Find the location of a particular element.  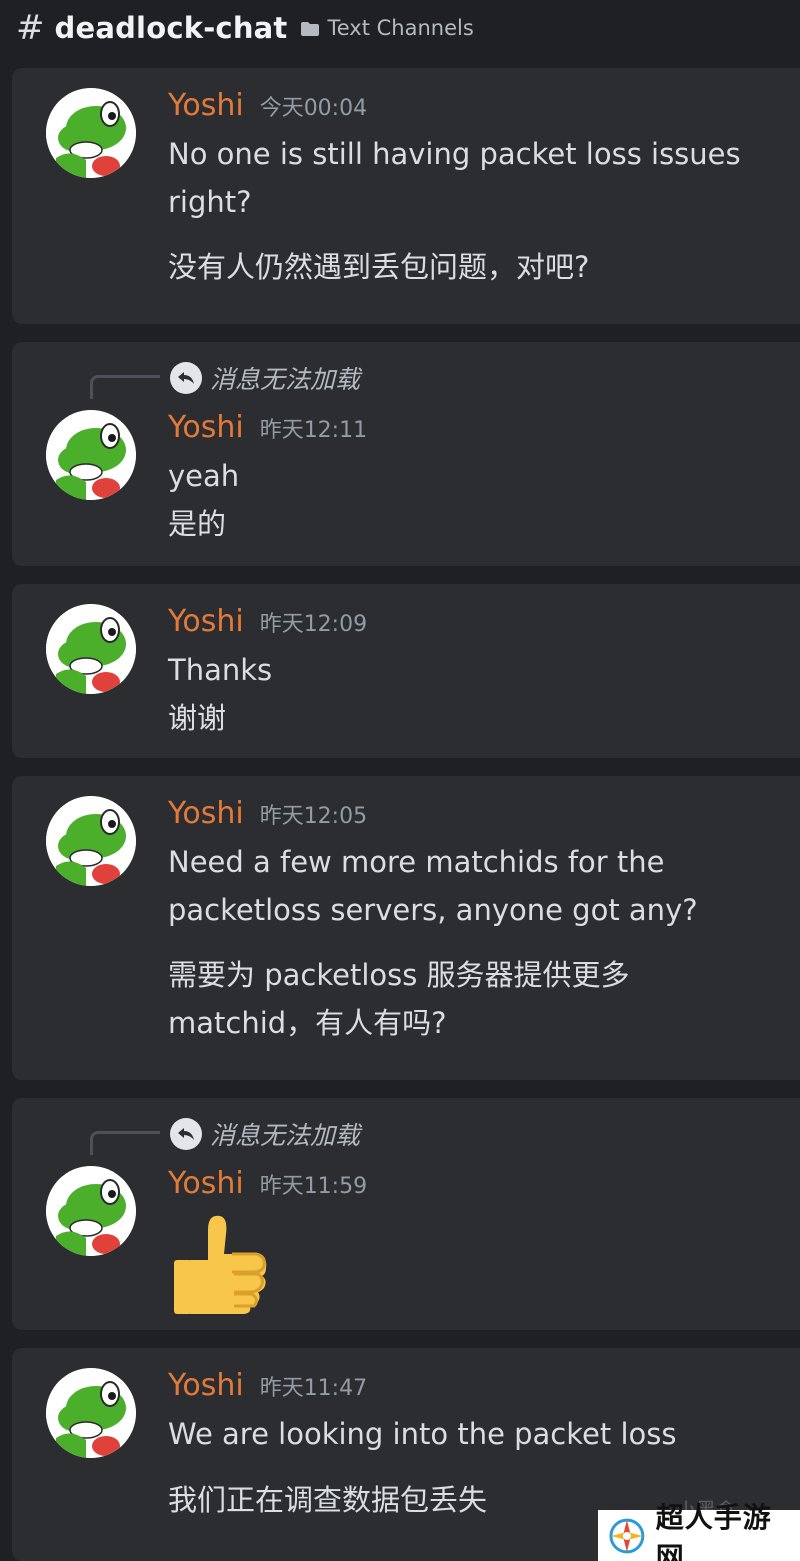

message-line: Need a few more matchids for the is located at coordinates (416, 862).